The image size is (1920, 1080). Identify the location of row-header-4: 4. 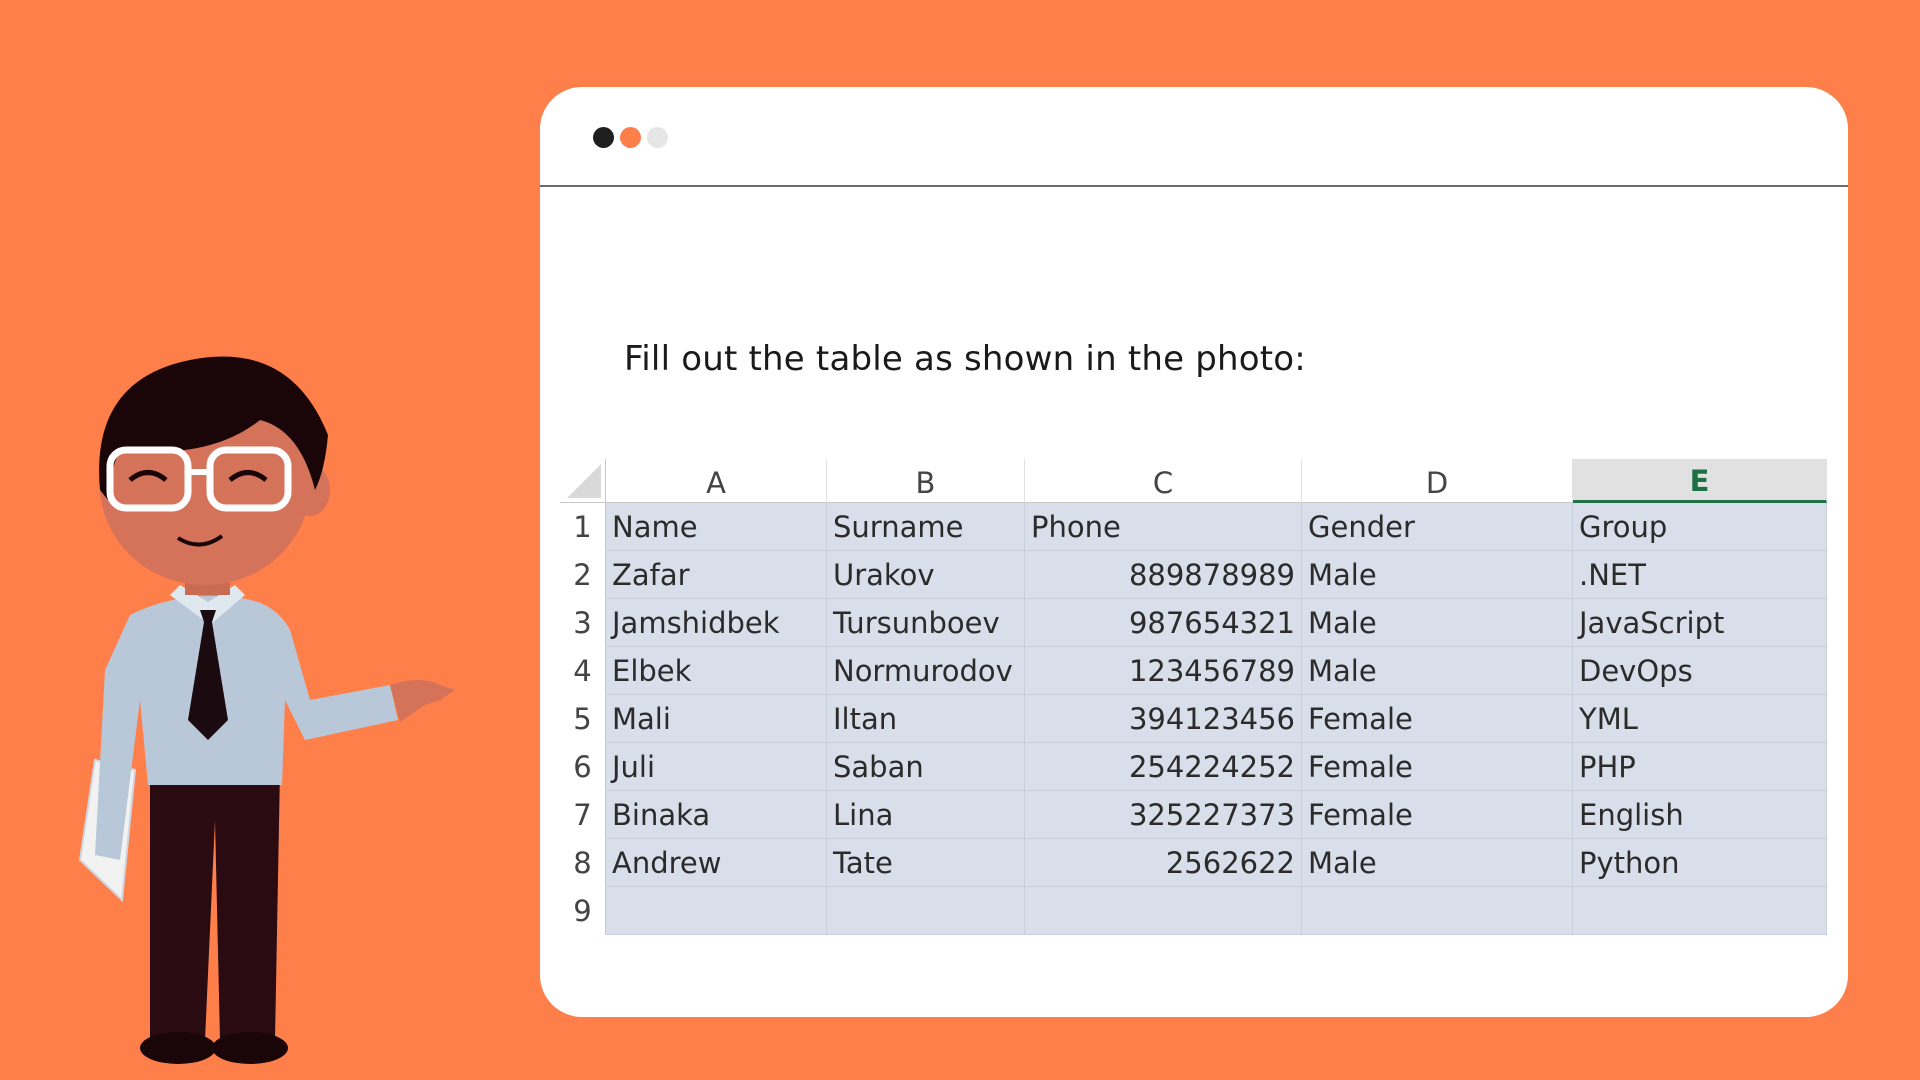
(583, 671).